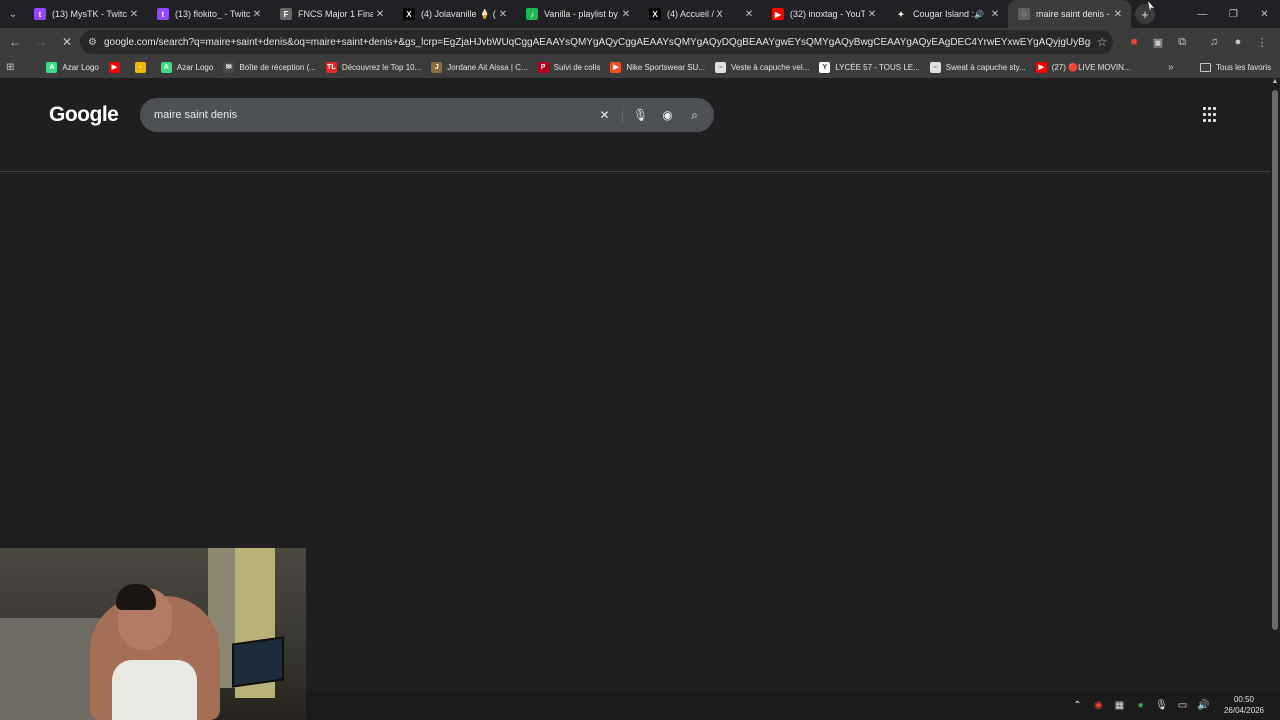  I want to click on google-logo: Google, so click(84, 115).